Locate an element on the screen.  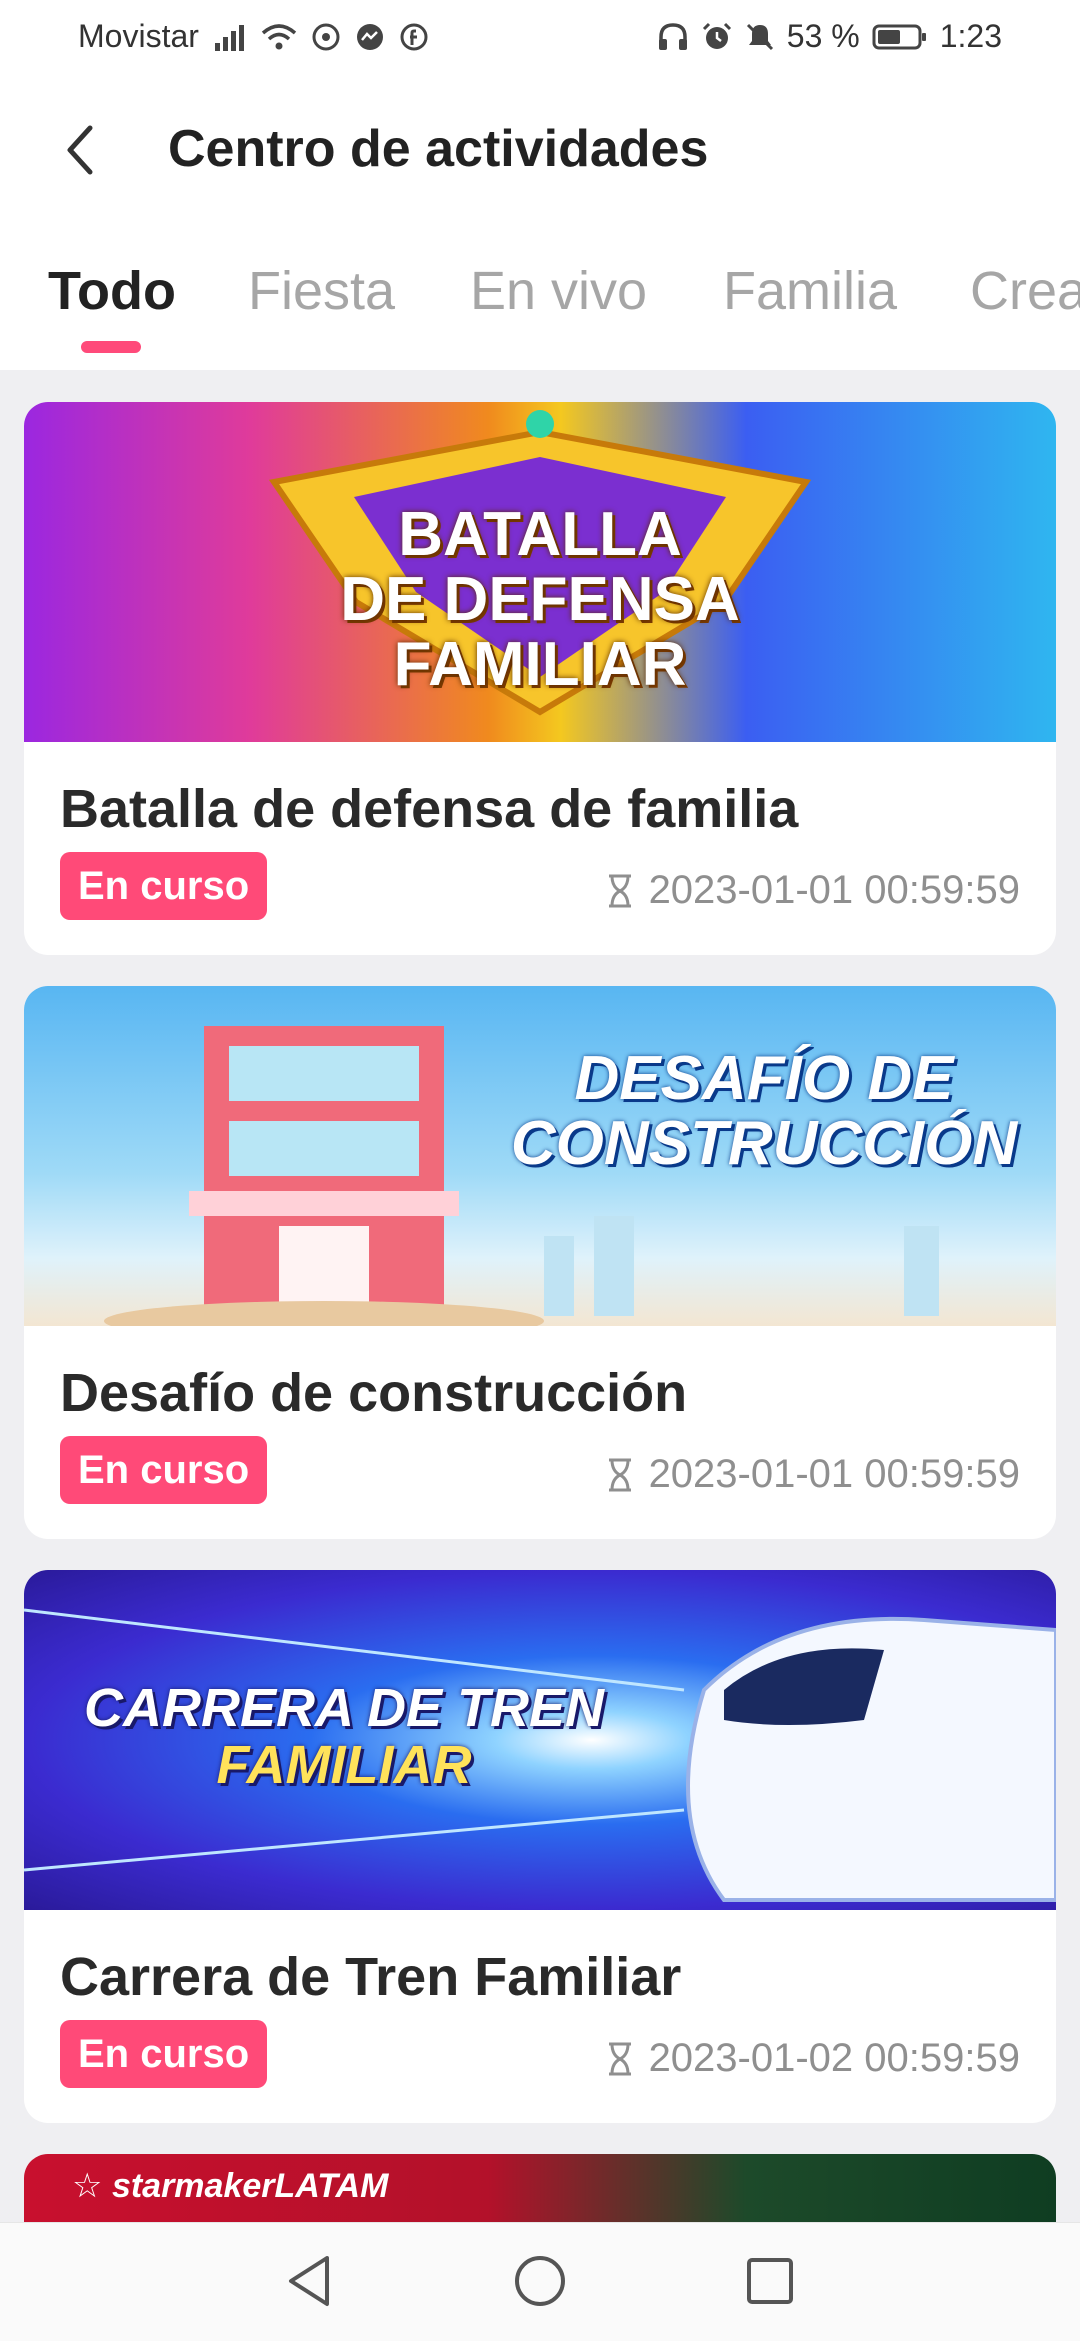
brand-logo: ☆ starmakerLATAM is located at coordinates (230, 2186).